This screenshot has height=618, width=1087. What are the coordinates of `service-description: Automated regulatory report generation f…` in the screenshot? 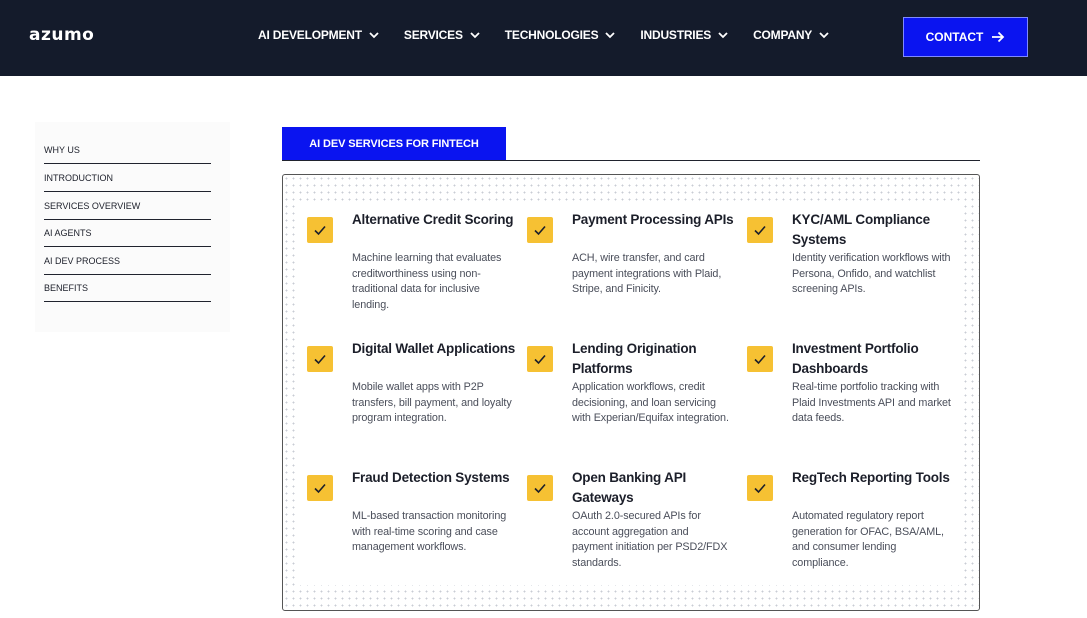 It's located at (868, 539).